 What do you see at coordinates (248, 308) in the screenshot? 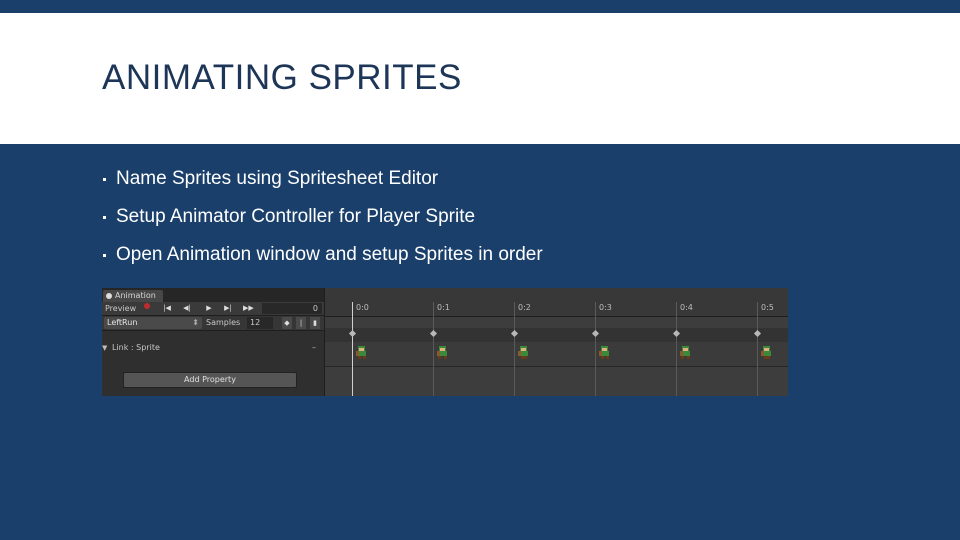
I see `last-keyframe-icon: ▶▶` at bounding box center [248, 308].